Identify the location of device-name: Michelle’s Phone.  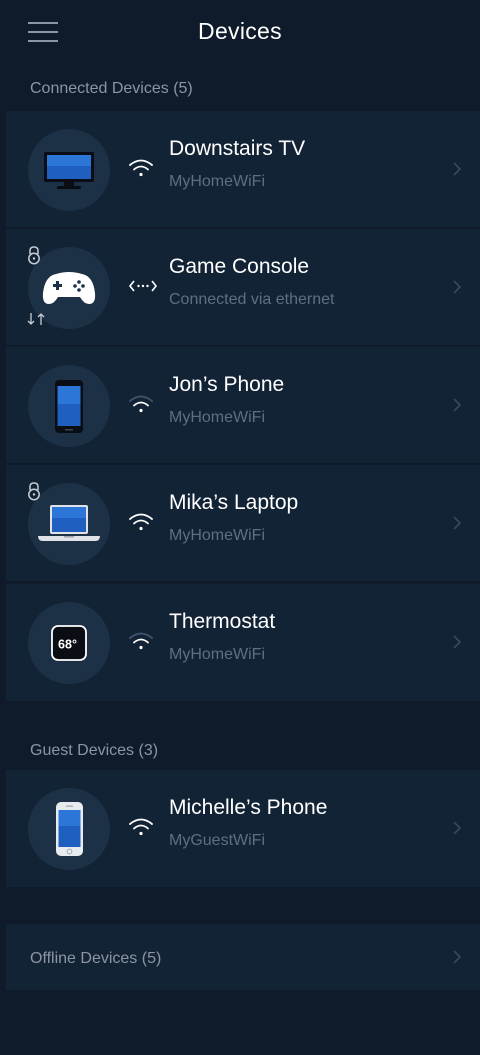
(248, 807).